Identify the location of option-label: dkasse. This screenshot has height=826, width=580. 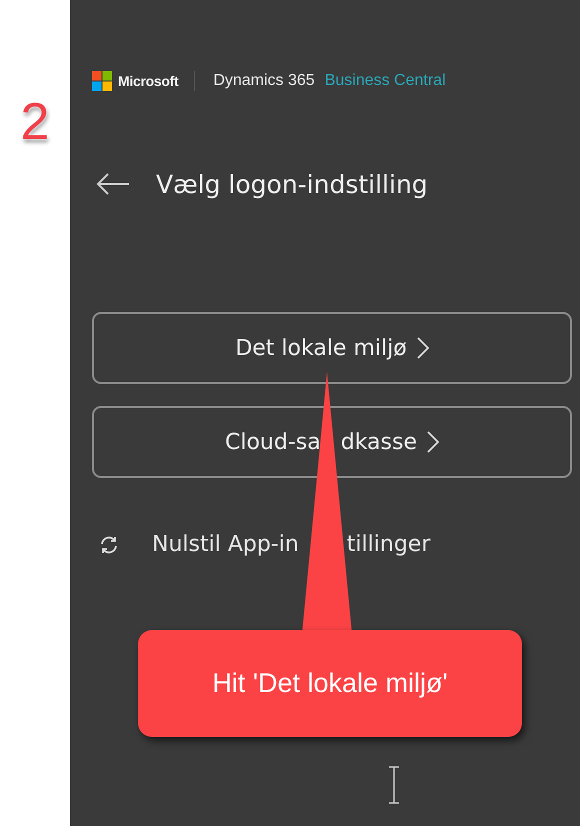
(378, 442).